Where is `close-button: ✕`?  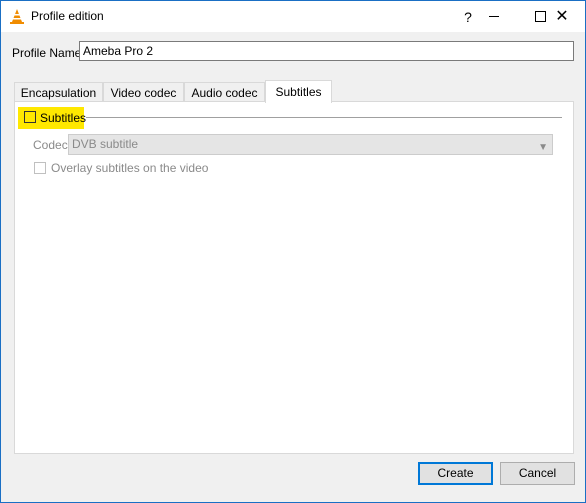
close-button: ✕ is located at coordinates (562, 16).